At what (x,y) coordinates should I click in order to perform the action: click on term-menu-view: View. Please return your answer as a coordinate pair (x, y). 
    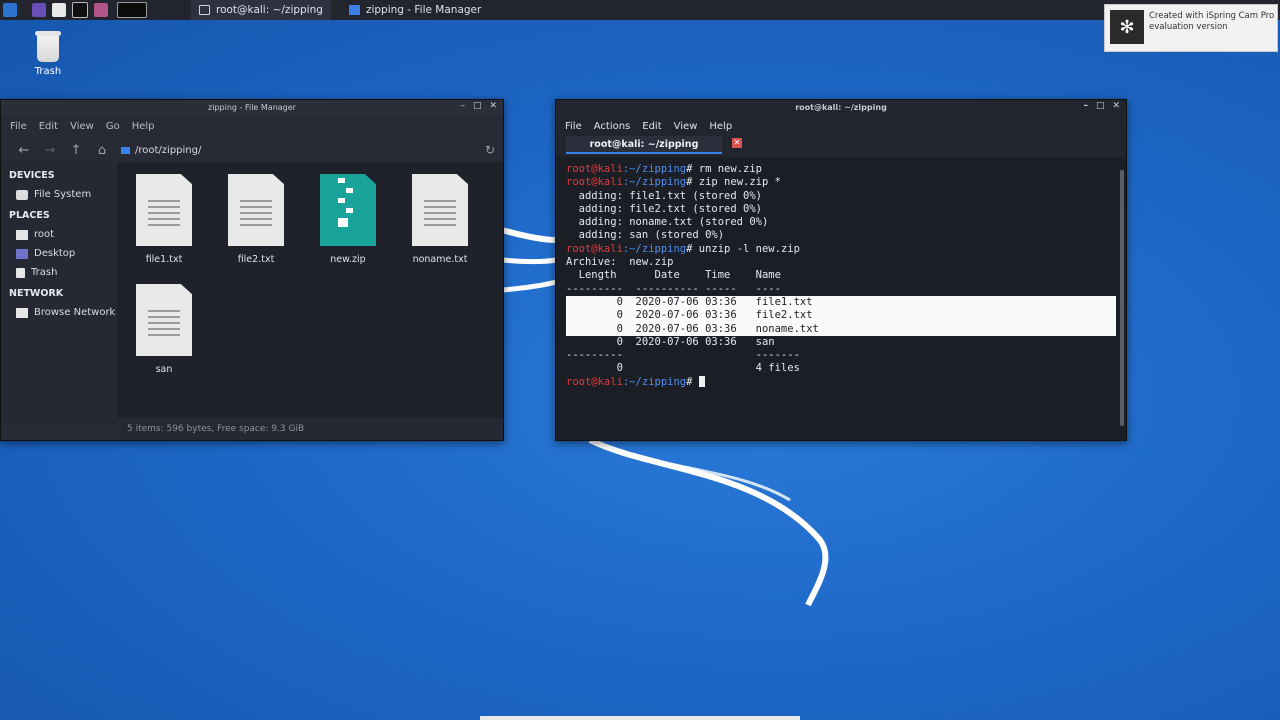
    Looking at the image, I should click on (686, 126).